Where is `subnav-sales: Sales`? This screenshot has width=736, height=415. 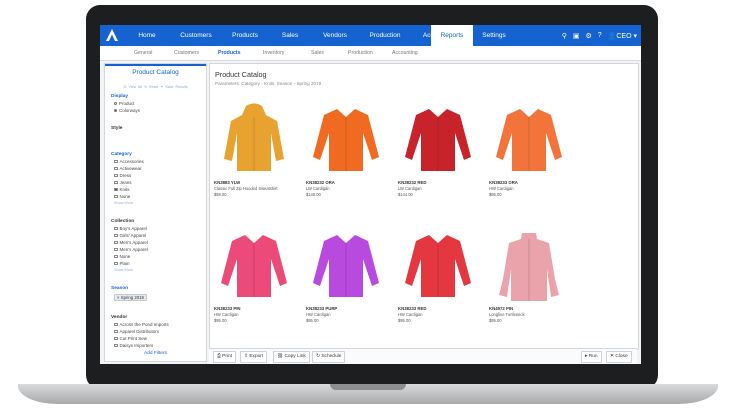
subnav-sales: Sales is located at coordinates (317, 53).